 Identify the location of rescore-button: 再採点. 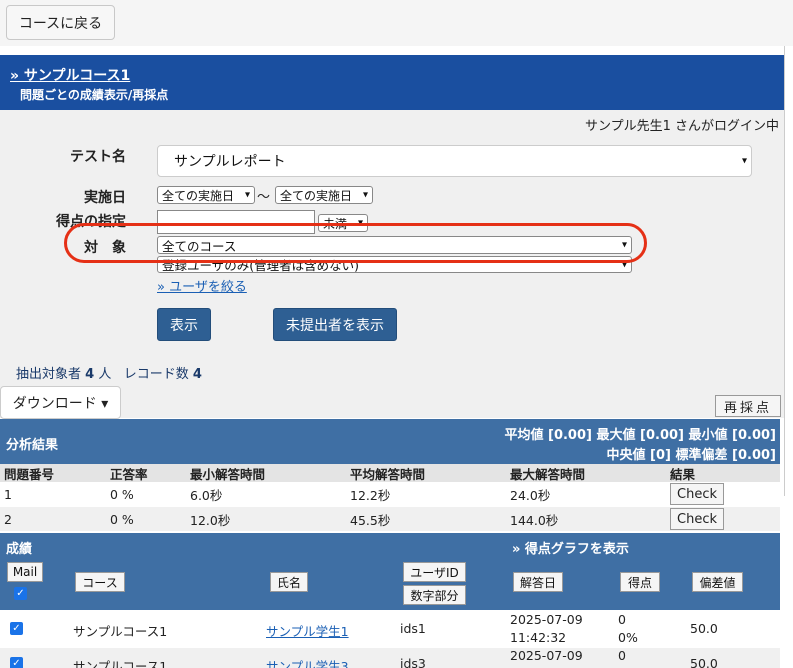
(748, 406).